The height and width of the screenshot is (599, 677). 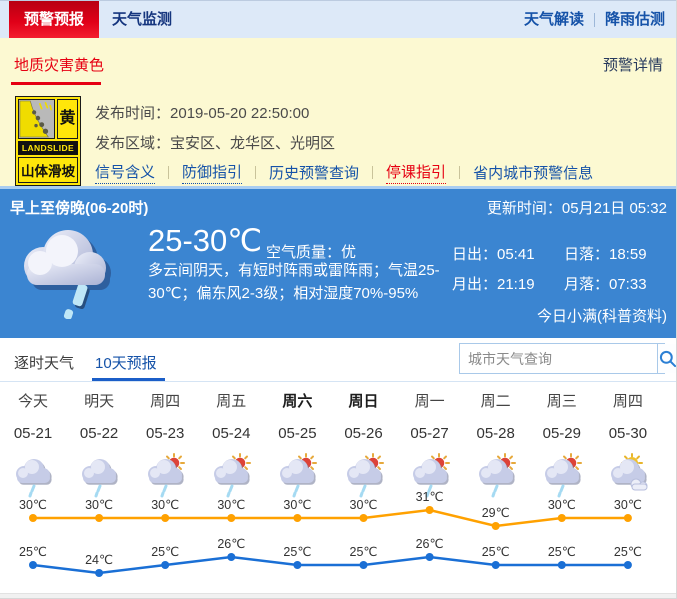 I want to click on warning-type-tab: 地质灾害黄色, so click(x=59, y=64).